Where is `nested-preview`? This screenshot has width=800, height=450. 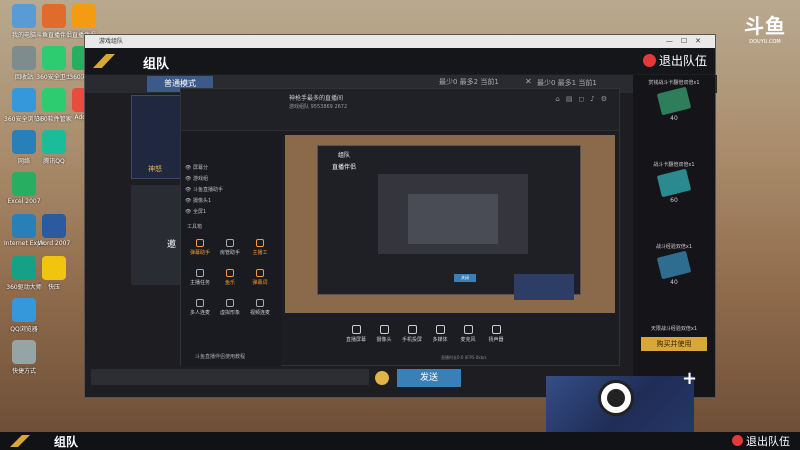
nested-preview is located at coordinates (453, 219).